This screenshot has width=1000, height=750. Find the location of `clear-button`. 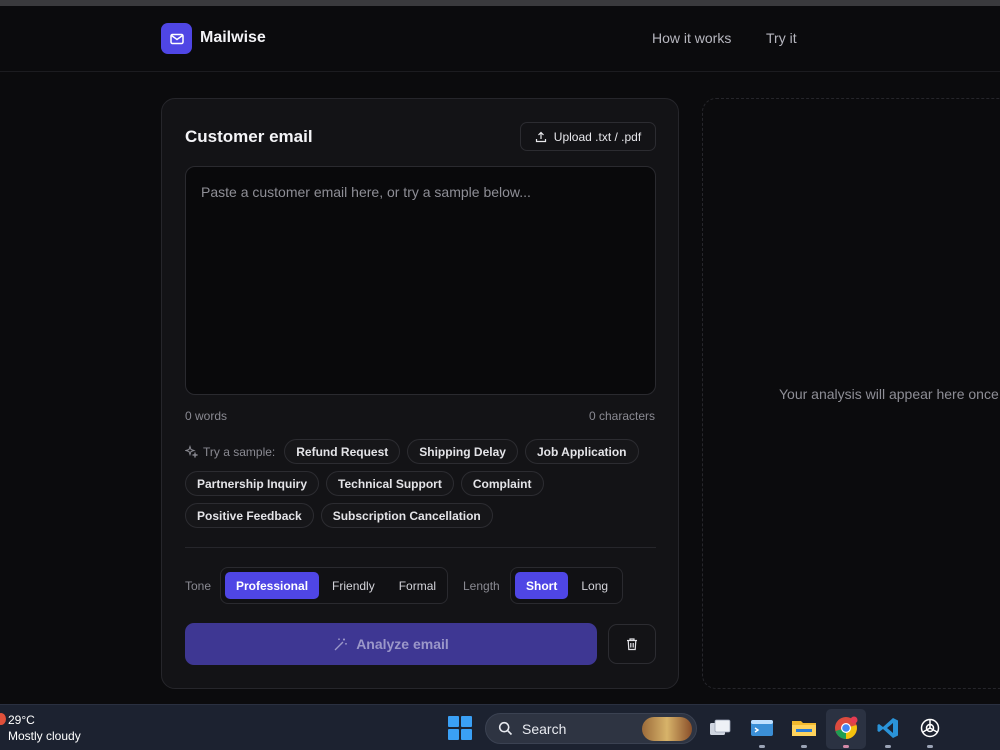

clear-button is located at coordinates (632, 644).